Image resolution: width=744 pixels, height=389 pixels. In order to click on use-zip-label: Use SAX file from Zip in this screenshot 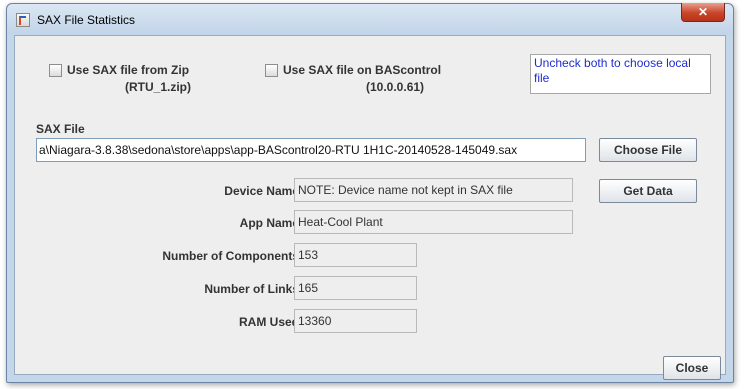, I will do `click(128, 70)`.